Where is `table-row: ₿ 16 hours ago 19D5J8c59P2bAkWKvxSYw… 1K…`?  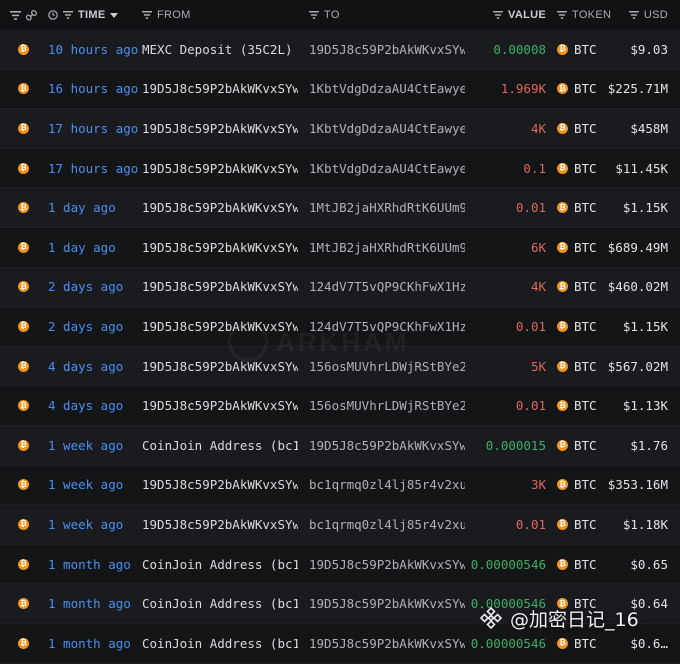 table-row: ₿ 16 hours ago 19D5J8c59P2bAkWKvxSYw… 1K… is located at coordinates (340, 90).